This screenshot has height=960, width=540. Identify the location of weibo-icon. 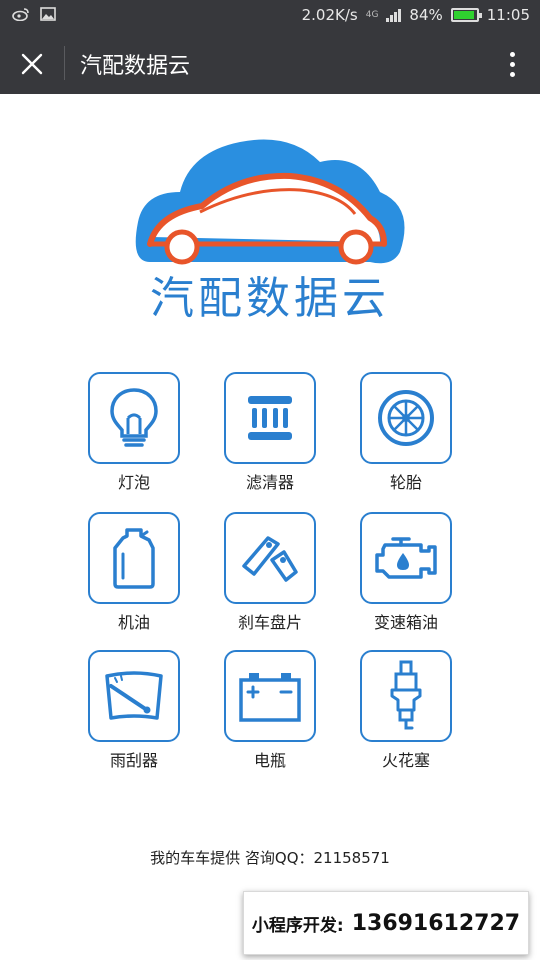
(20, 14).